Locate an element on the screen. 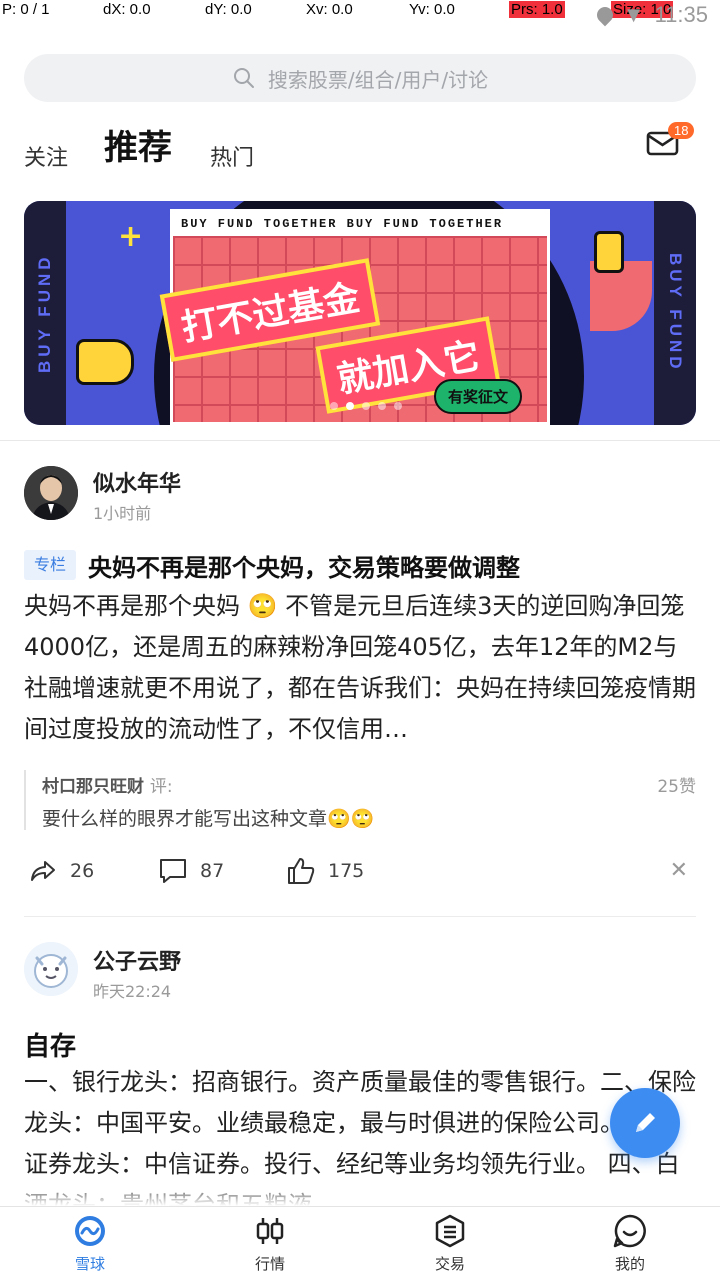 The width and height of the screenshot is (720, 1280). mail-badge: 18 is located at coordinates (681, 130).